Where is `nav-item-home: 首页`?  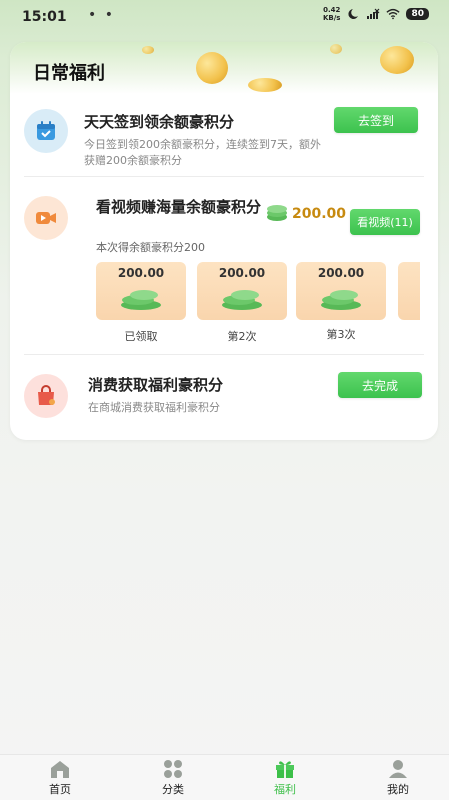 nav-item-home: 首页 is located at coordinates (60, 778).